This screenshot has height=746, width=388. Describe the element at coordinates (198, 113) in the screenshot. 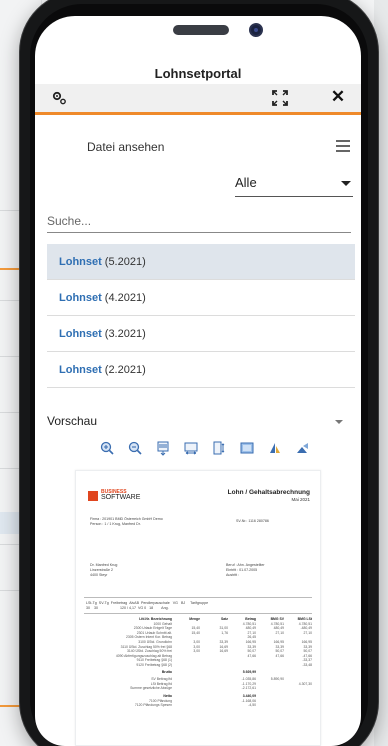

I see `accent-divider` at that location.